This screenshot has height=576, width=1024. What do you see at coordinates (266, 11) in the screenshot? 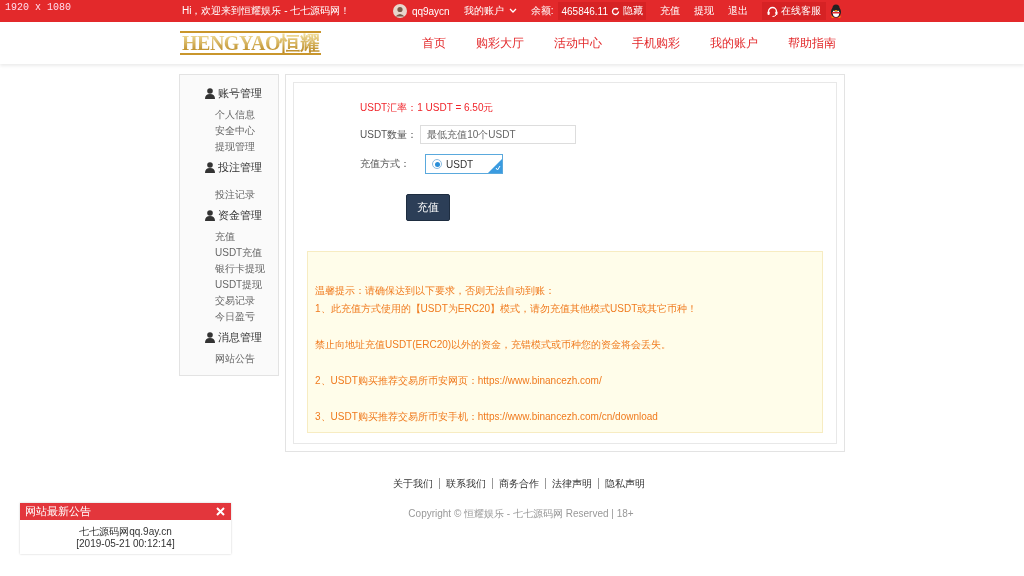
I see `greeting-text: Hi，欢迎来到恒耀娱乐 - 七七源码网！` at bounding box center [266, 11].